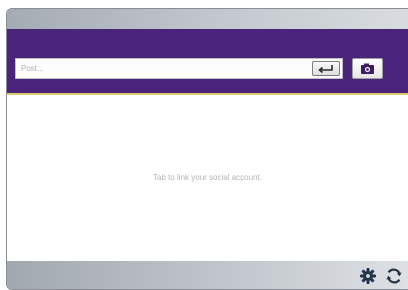 This screenshot has height=290, width=408. What do you see at coordinates (207, 275) in the screenshot?
I see `footer-bar` at bounding box center [207, 275].